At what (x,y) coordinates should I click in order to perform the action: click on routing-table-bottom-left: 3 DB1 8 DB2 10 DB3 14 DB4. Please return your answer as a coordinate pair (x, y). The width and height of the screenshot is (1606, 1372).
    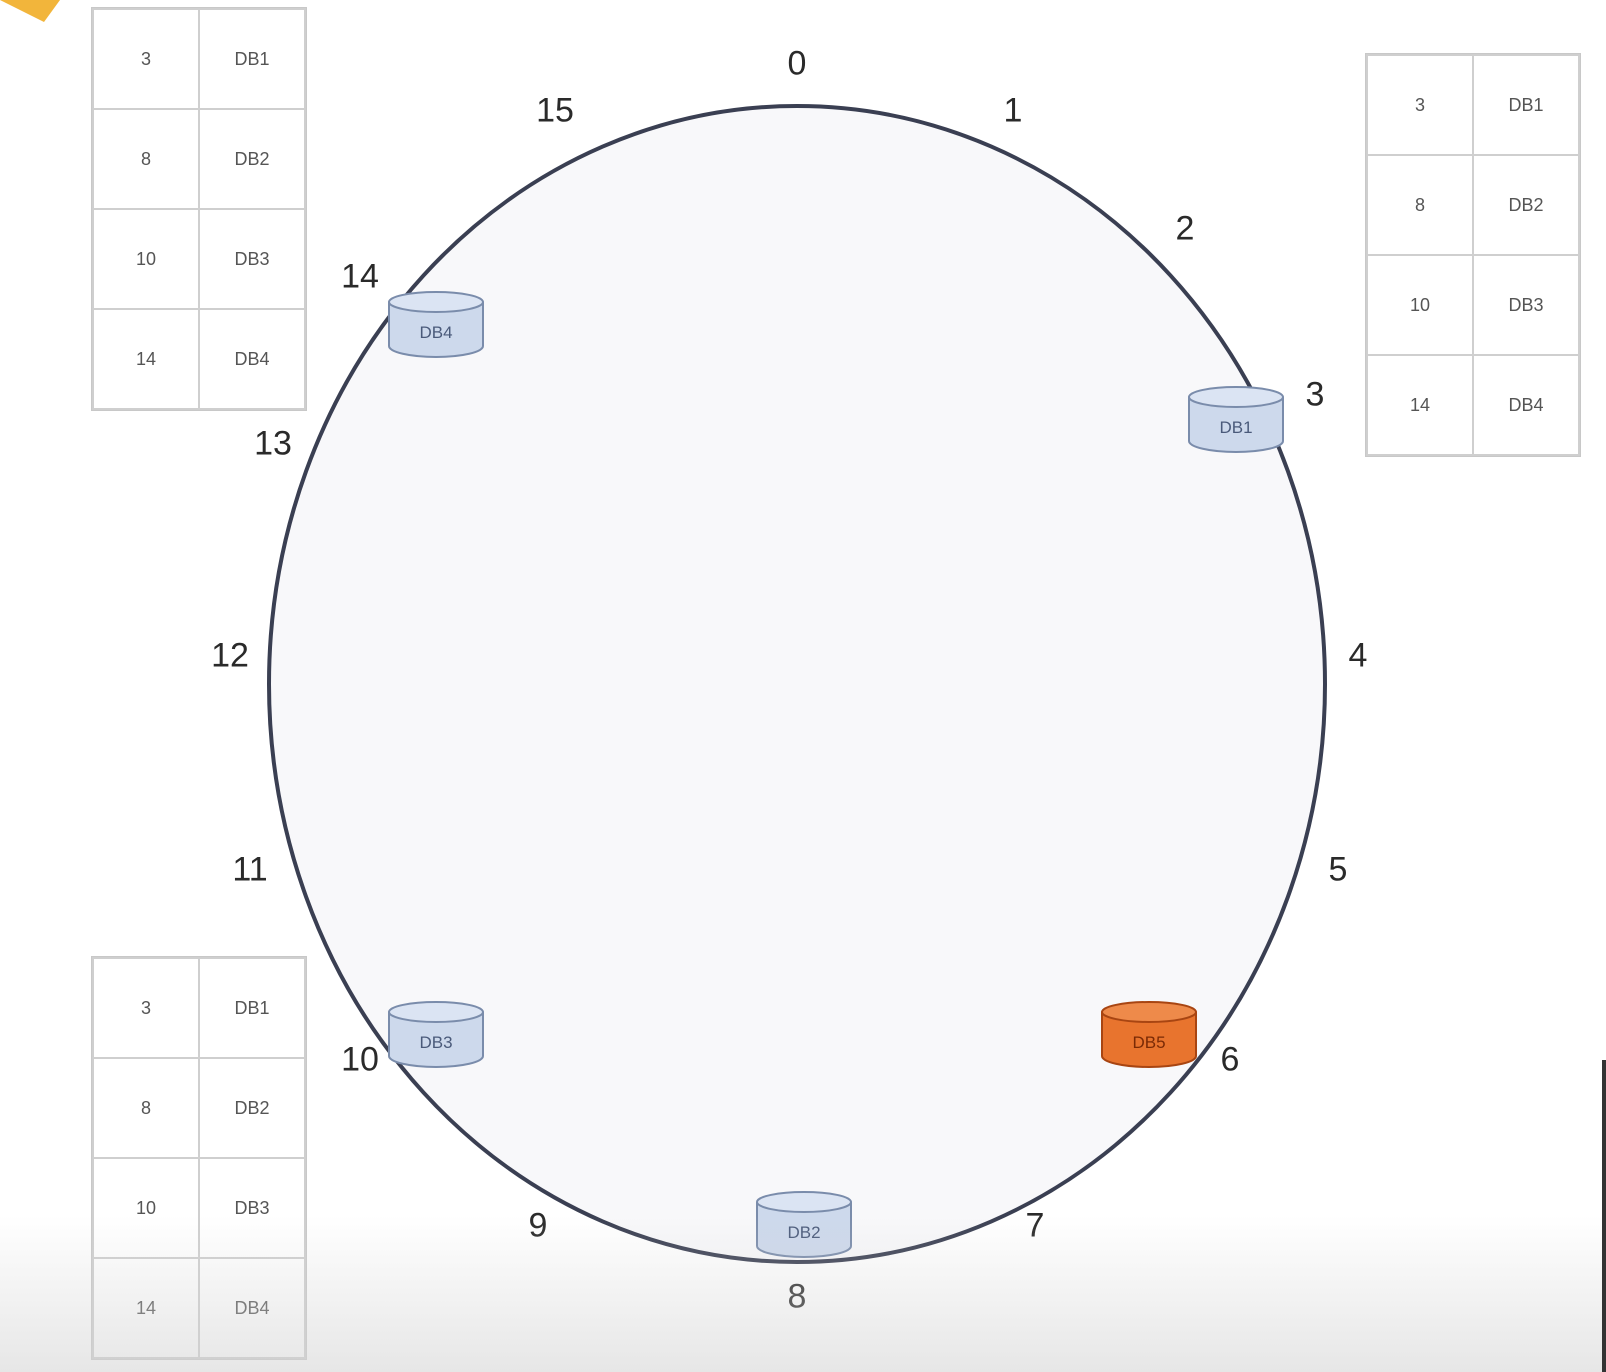
    Looking at the image, I should click on (199, 1158).